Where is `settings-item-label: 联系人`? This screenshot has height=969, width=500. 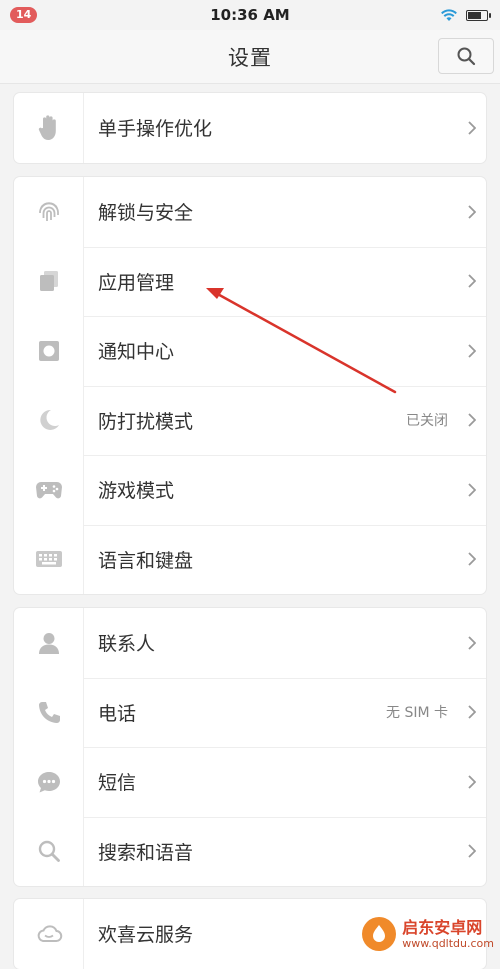
settings-item-label: 联系人 is located at coordinates (266, 642).